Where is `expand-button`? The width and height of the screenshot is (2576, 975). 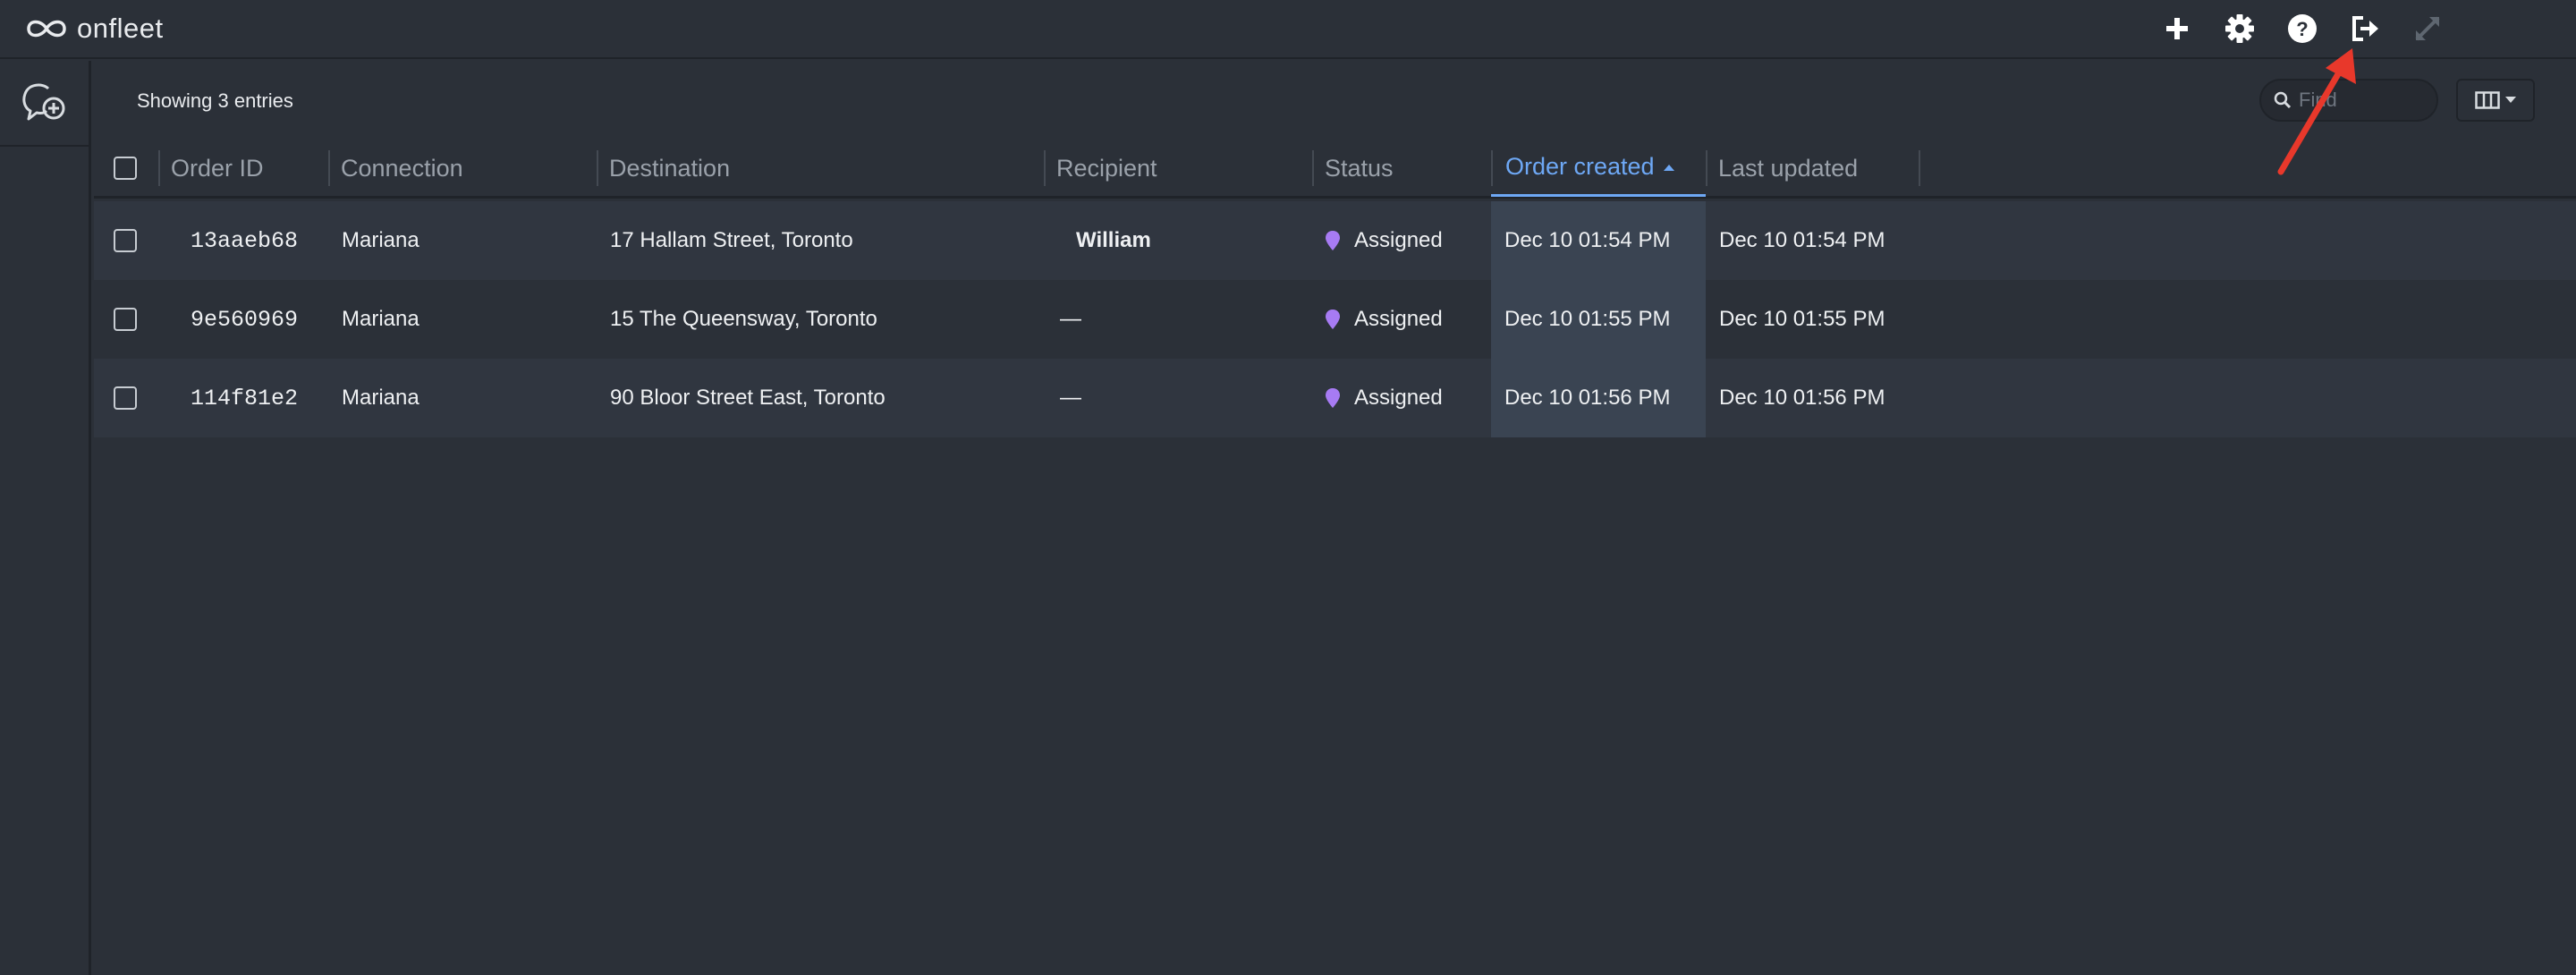 expand-button is located at coordinates (2427, 28).